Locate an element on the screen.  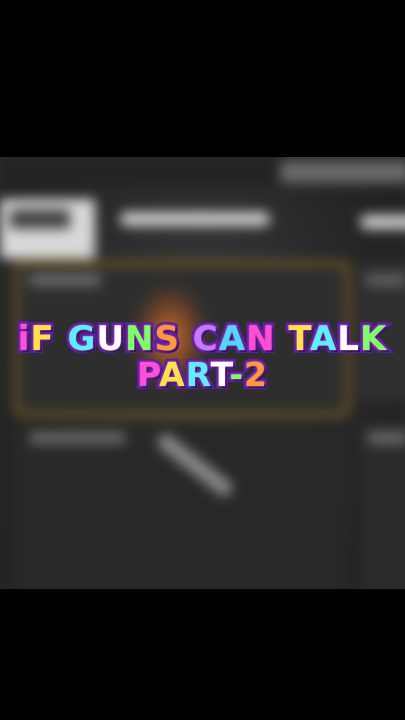
title-letter: K is located at coordinates (373, 339).